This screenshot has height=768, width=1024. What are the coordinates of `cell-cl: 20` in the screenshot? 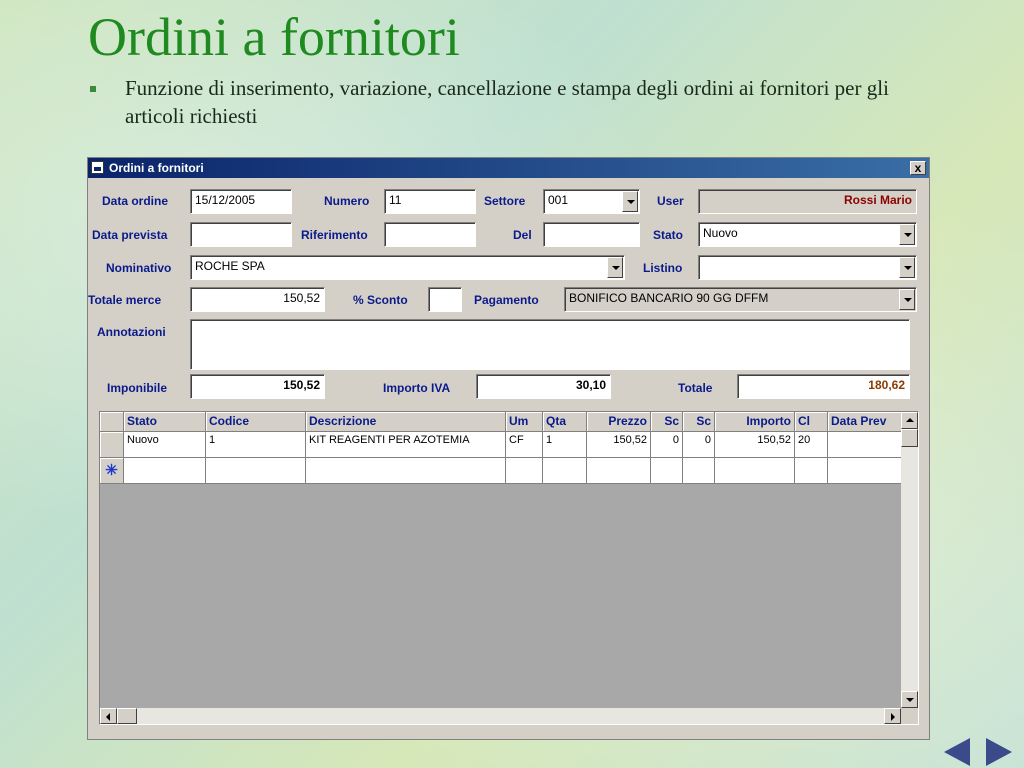 It's located at (811, 445).